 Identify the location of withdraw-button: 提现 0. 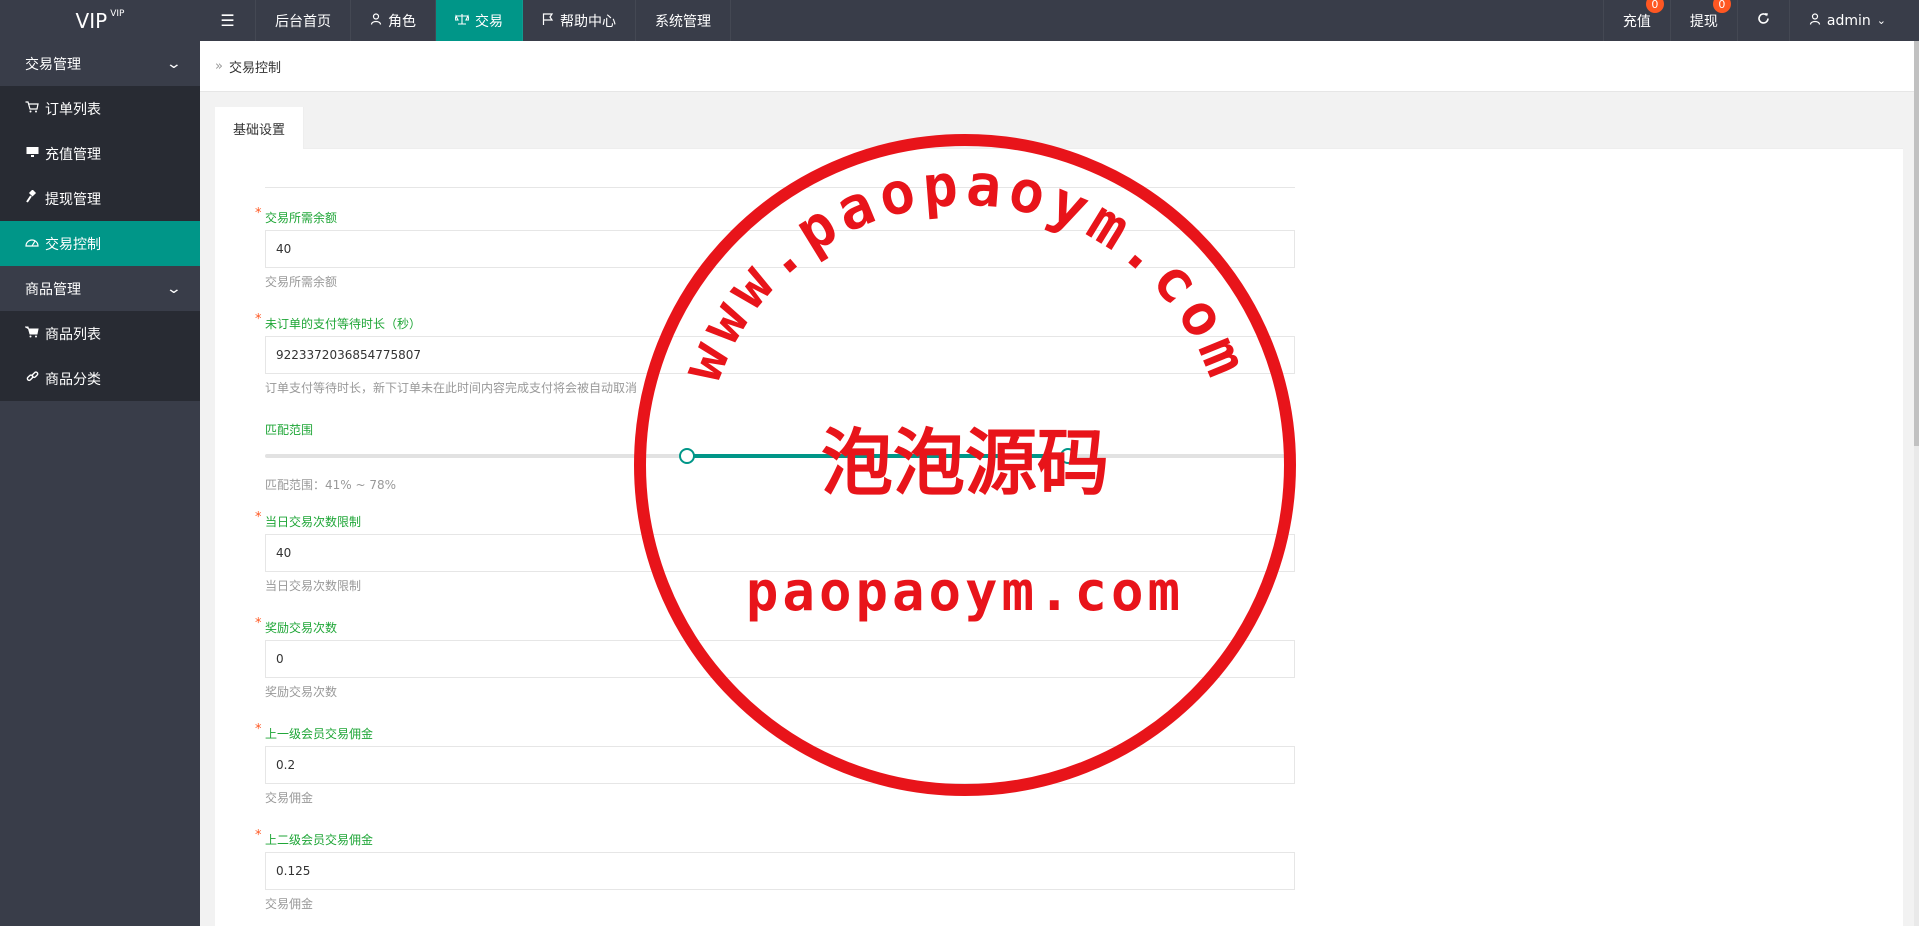
(1703, 20).